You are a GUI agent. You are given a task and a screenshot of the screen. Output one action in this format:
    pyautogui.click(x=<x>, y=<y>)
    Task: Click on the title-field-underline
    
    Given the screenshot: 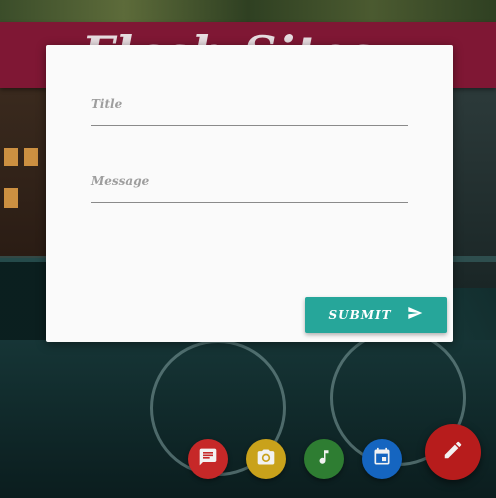 What is the action you would take?
    pyautogui.click(x=249, y=125)
    